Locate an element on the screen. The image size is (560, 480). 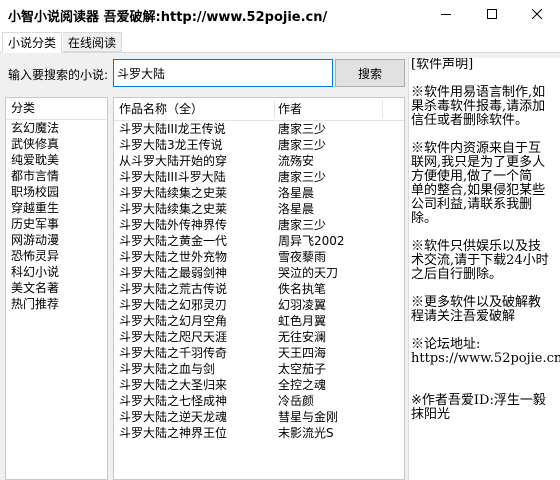
category-item: 都市言情 is located at coordinates (56, 176).